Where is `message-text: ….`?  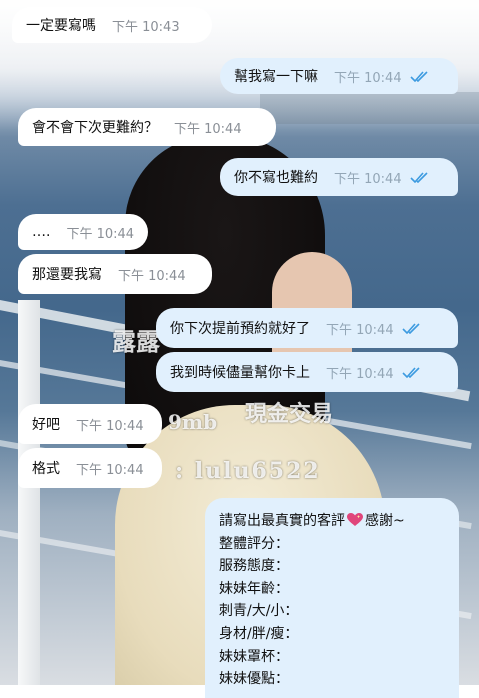 message-text: …. is located at coordinates (41, 232).